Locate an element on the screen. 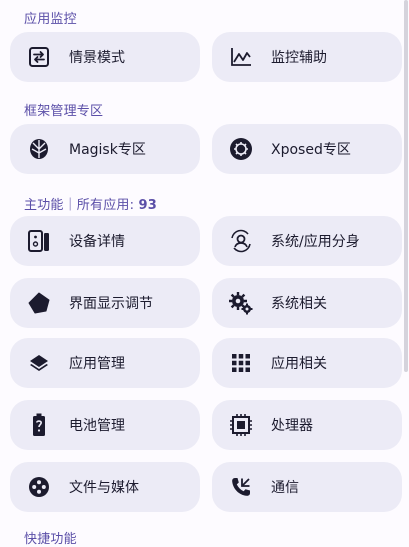 The height and width of the screenshot is (547, 409). scene-mode-label: 情景模式 is located at coordinates (97, 58).